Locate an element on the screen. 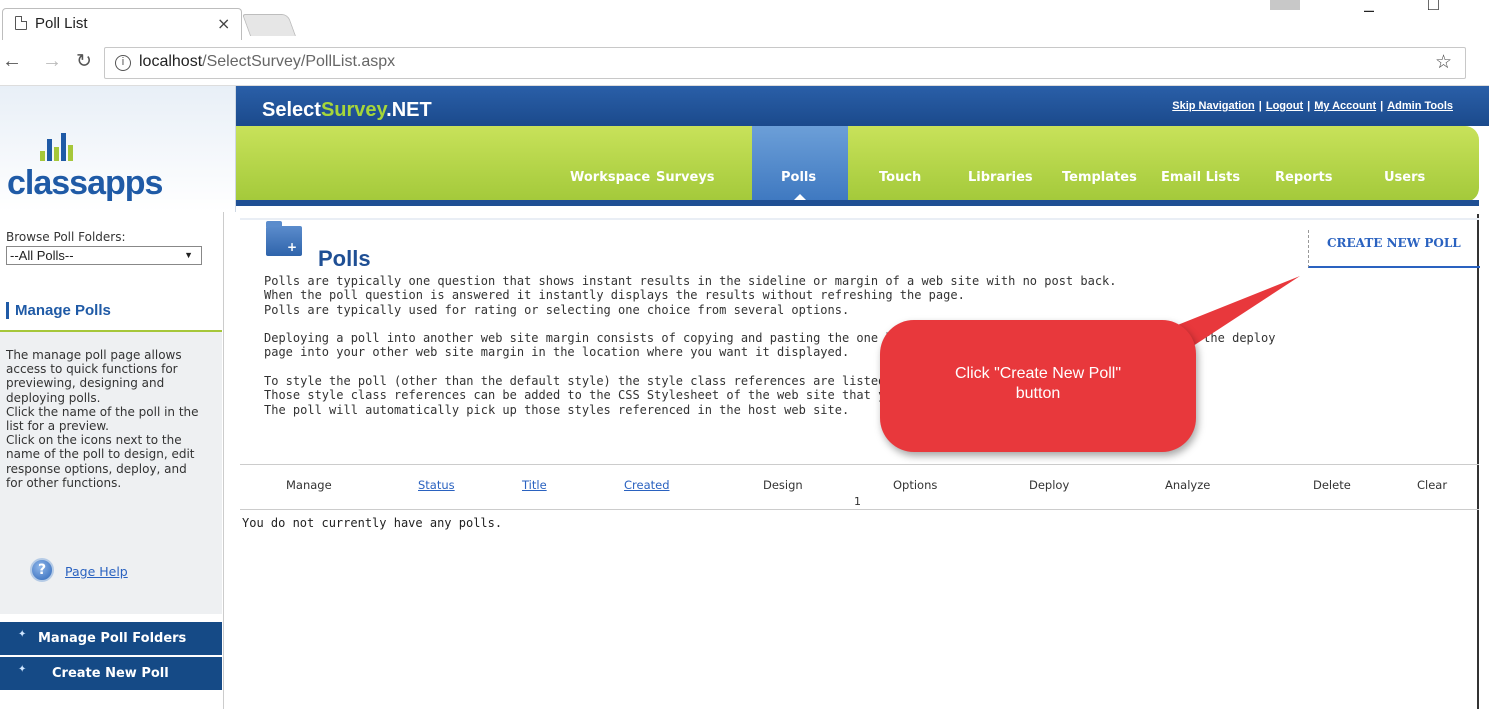  my-account-link: My Account is located at coordinates (1345, 106).